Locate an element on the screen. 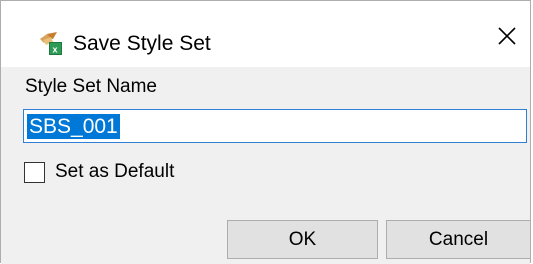  close-button is located at coordinates (507, 38).